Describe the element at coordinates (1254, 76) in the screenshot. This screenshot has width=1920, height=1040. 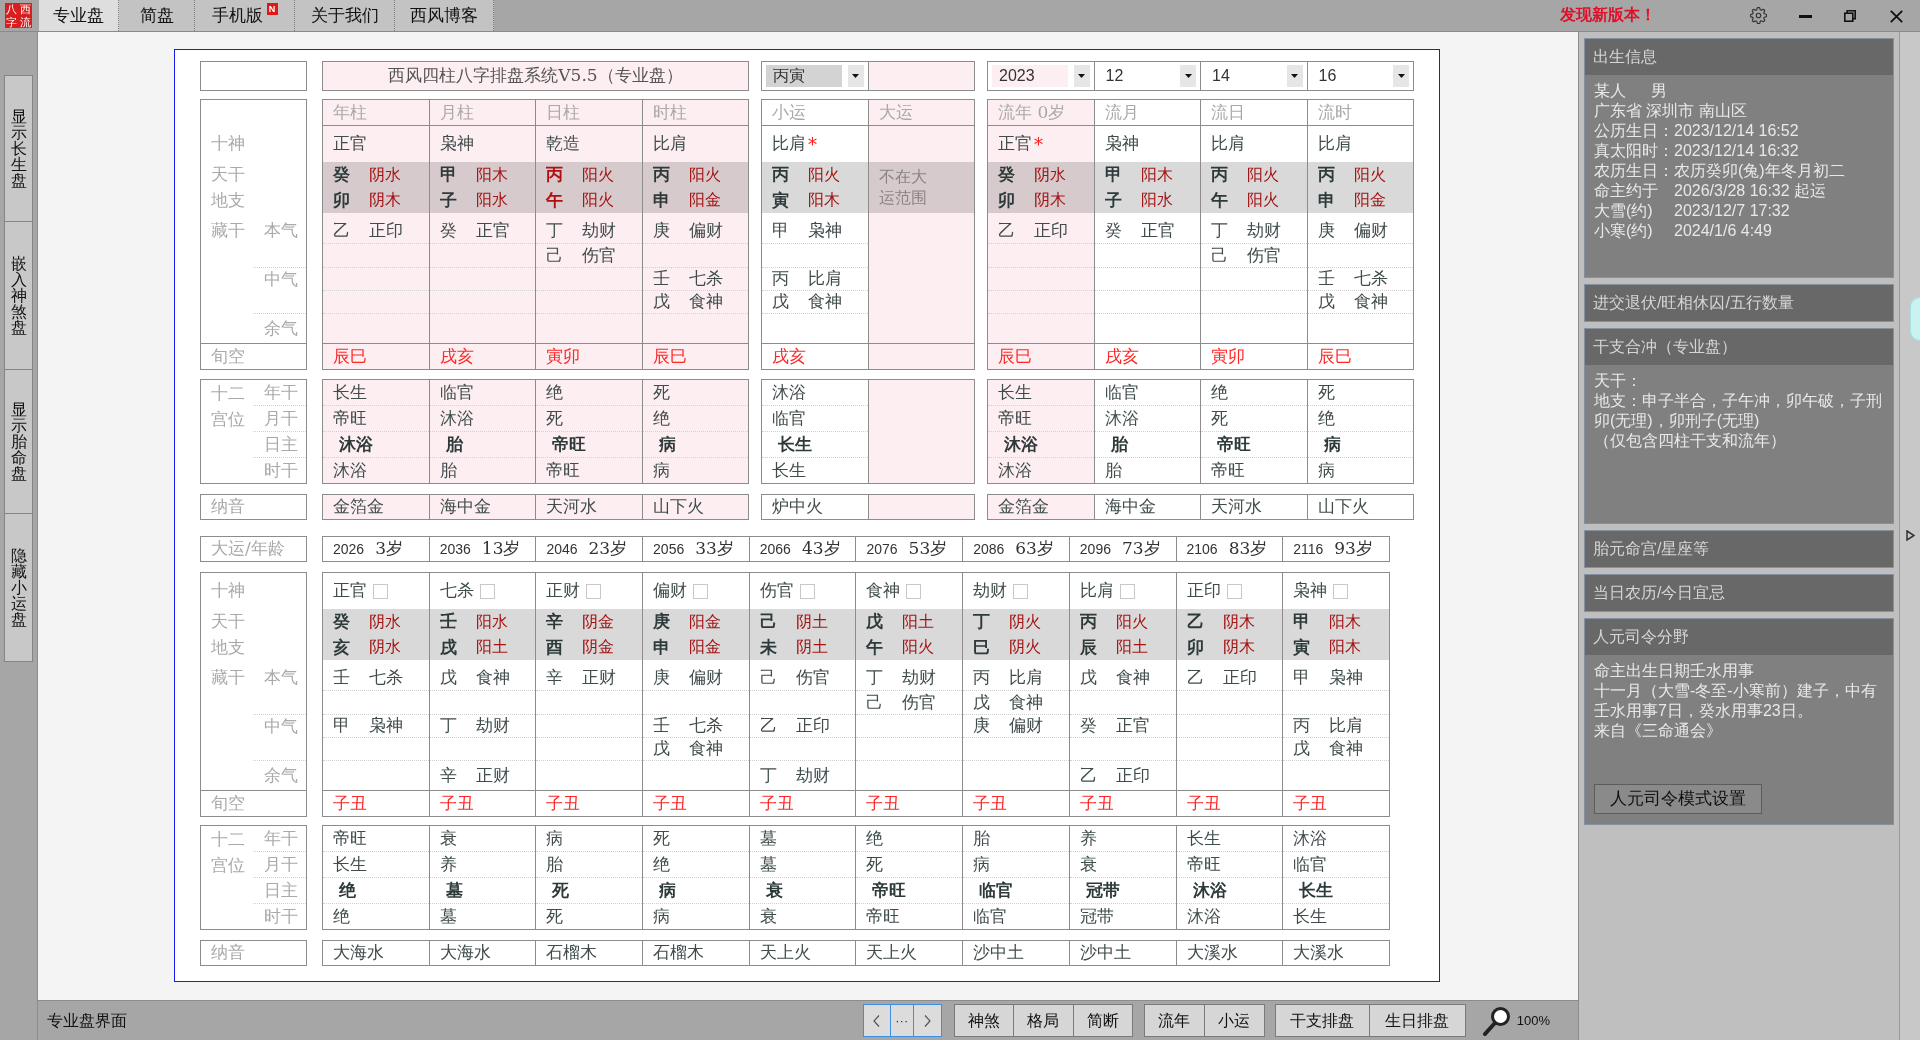
I see `dropdown-select: 14` at that location.